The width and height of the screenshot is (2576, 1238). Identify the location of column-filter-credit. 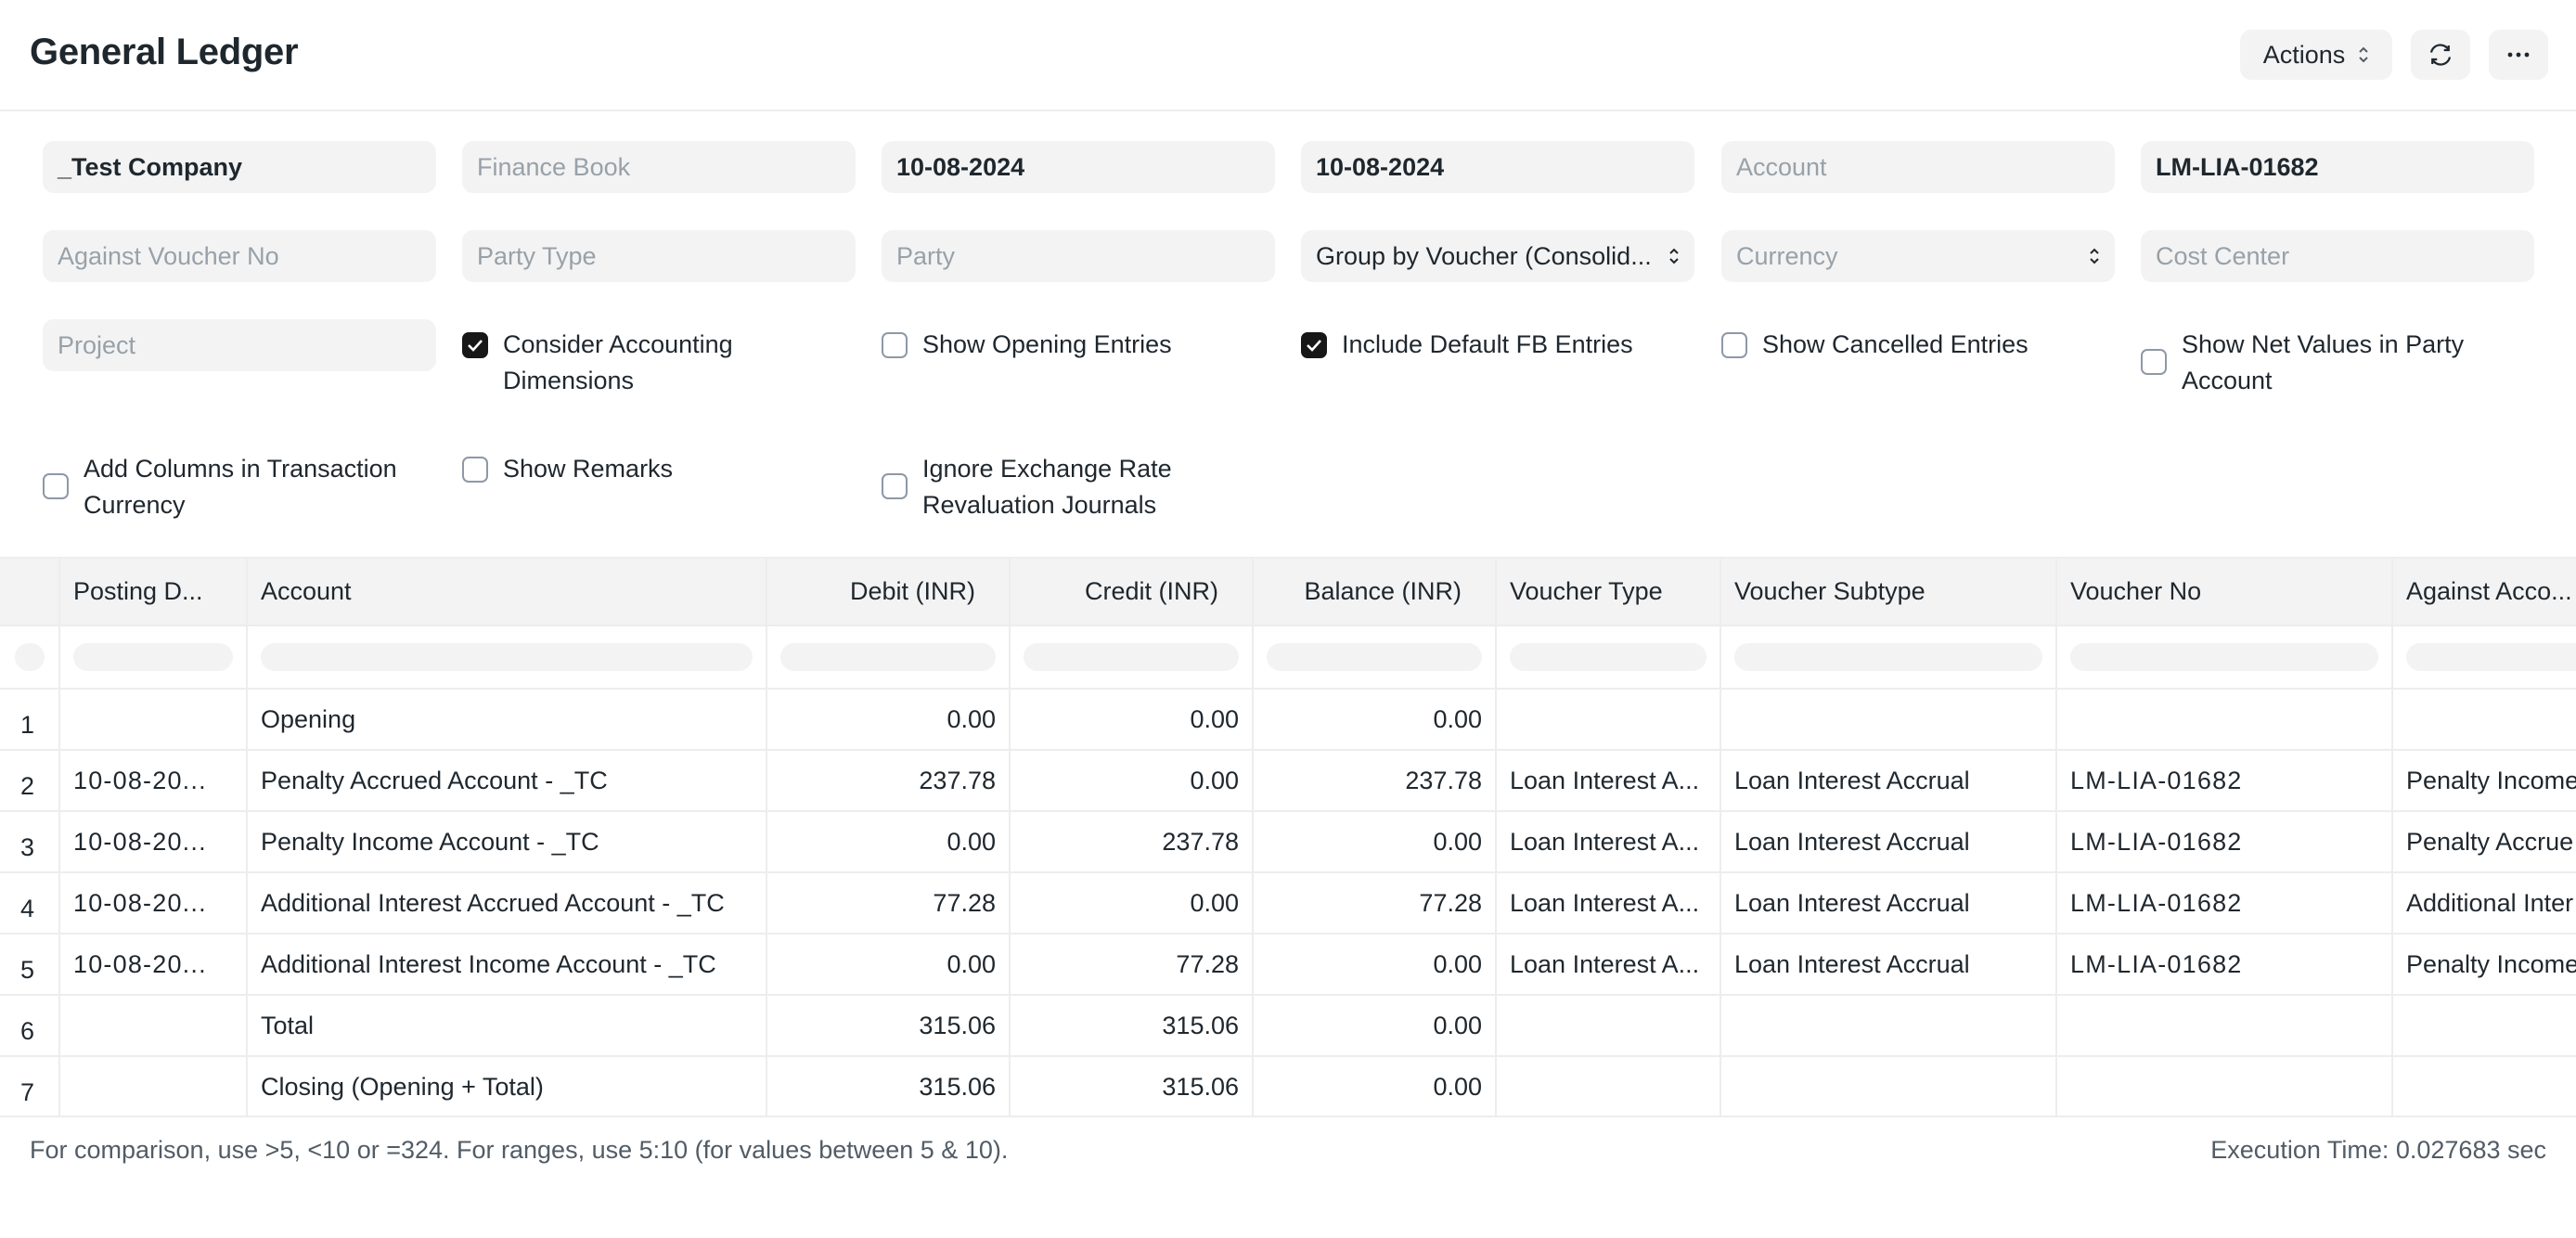
(1131, 657).